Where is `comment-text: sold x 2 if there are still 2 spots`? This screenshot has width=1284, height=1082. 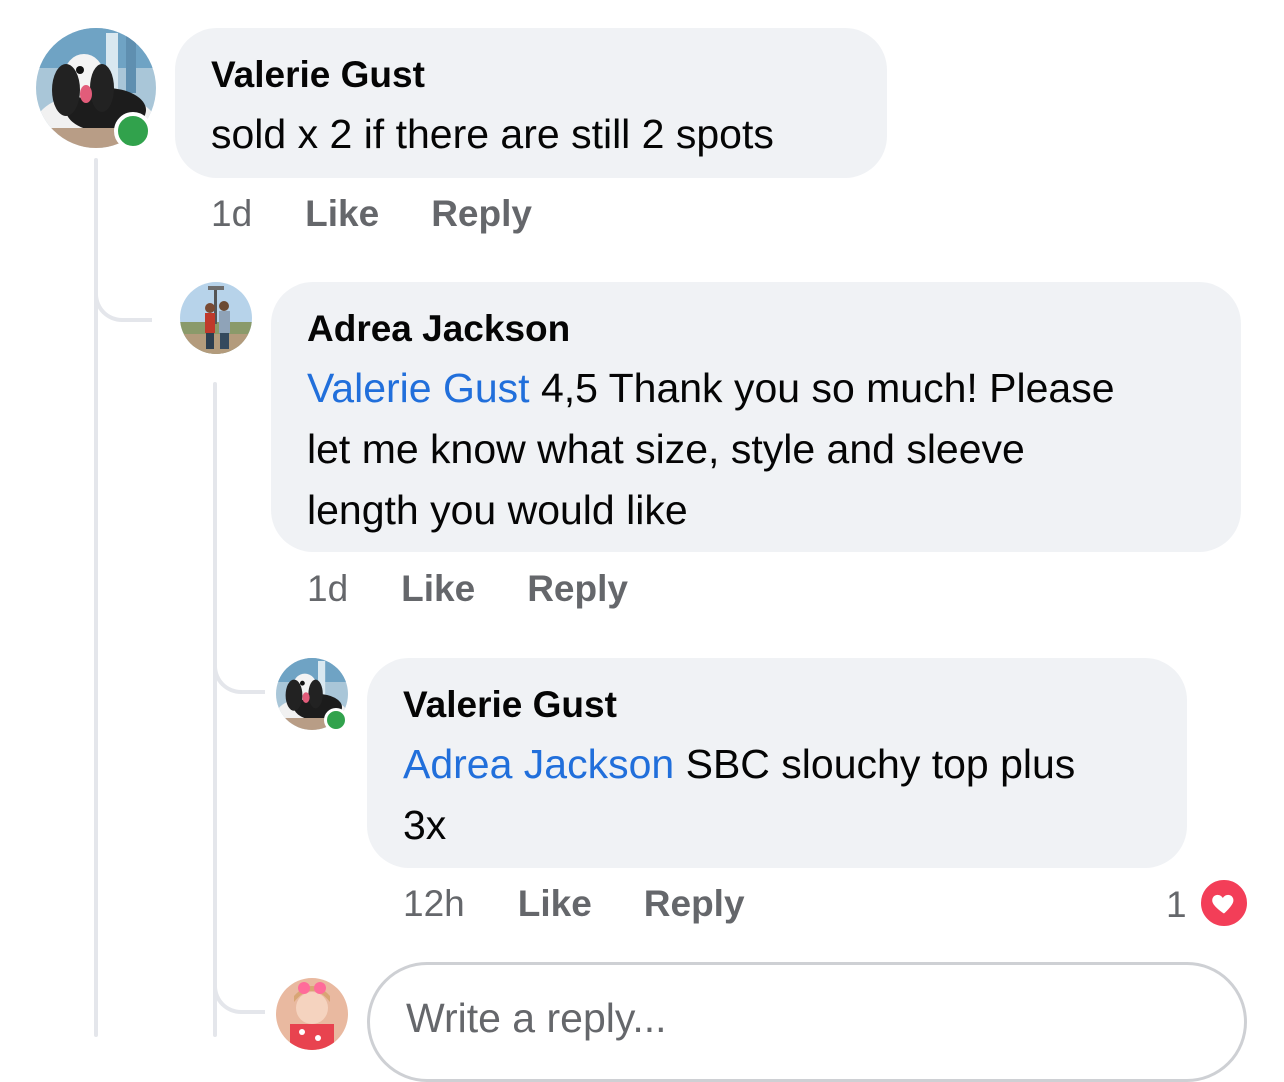
comment-text: sold x 2 if there are still 2 spots is located at coordinates (492, 134).